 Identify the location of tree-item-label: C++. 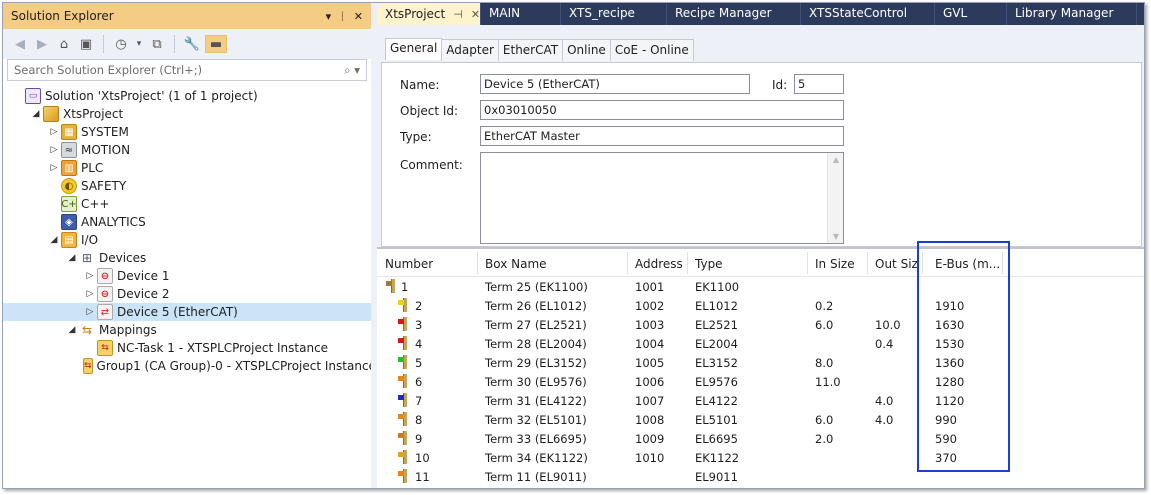
(95, 204).